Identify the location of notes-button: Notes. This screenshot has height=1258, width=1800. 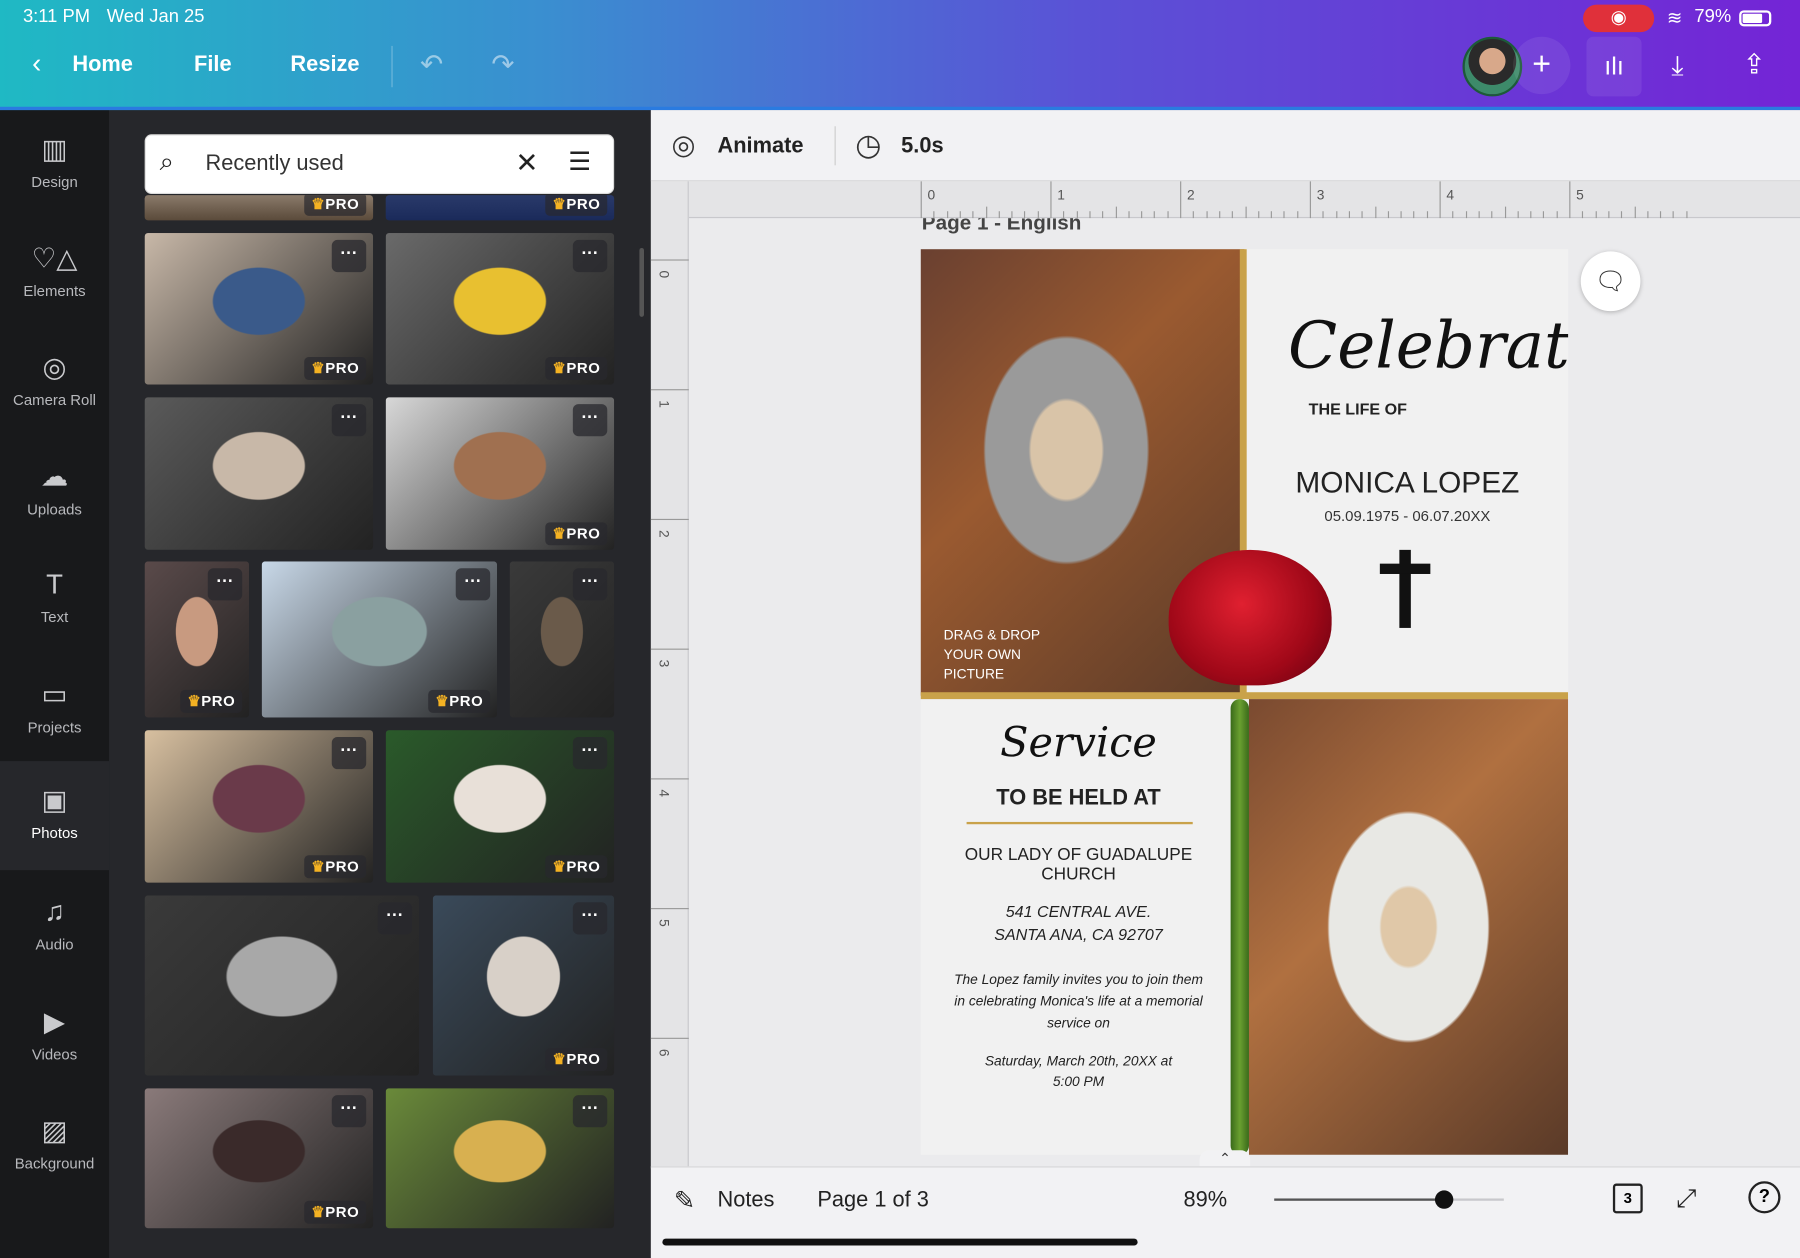
(745, 1200).